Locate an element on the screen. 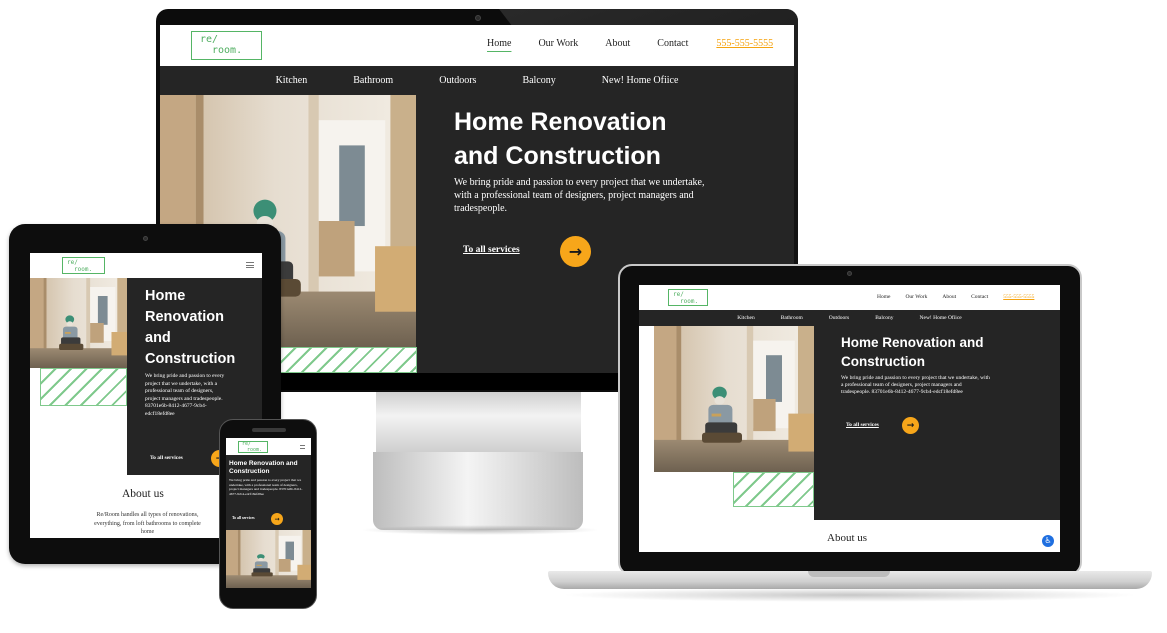 Image resolution: width=1167 pixels, height=633 pixels. hero-title-line-2: and Construction is located at coordinates (557, 156).